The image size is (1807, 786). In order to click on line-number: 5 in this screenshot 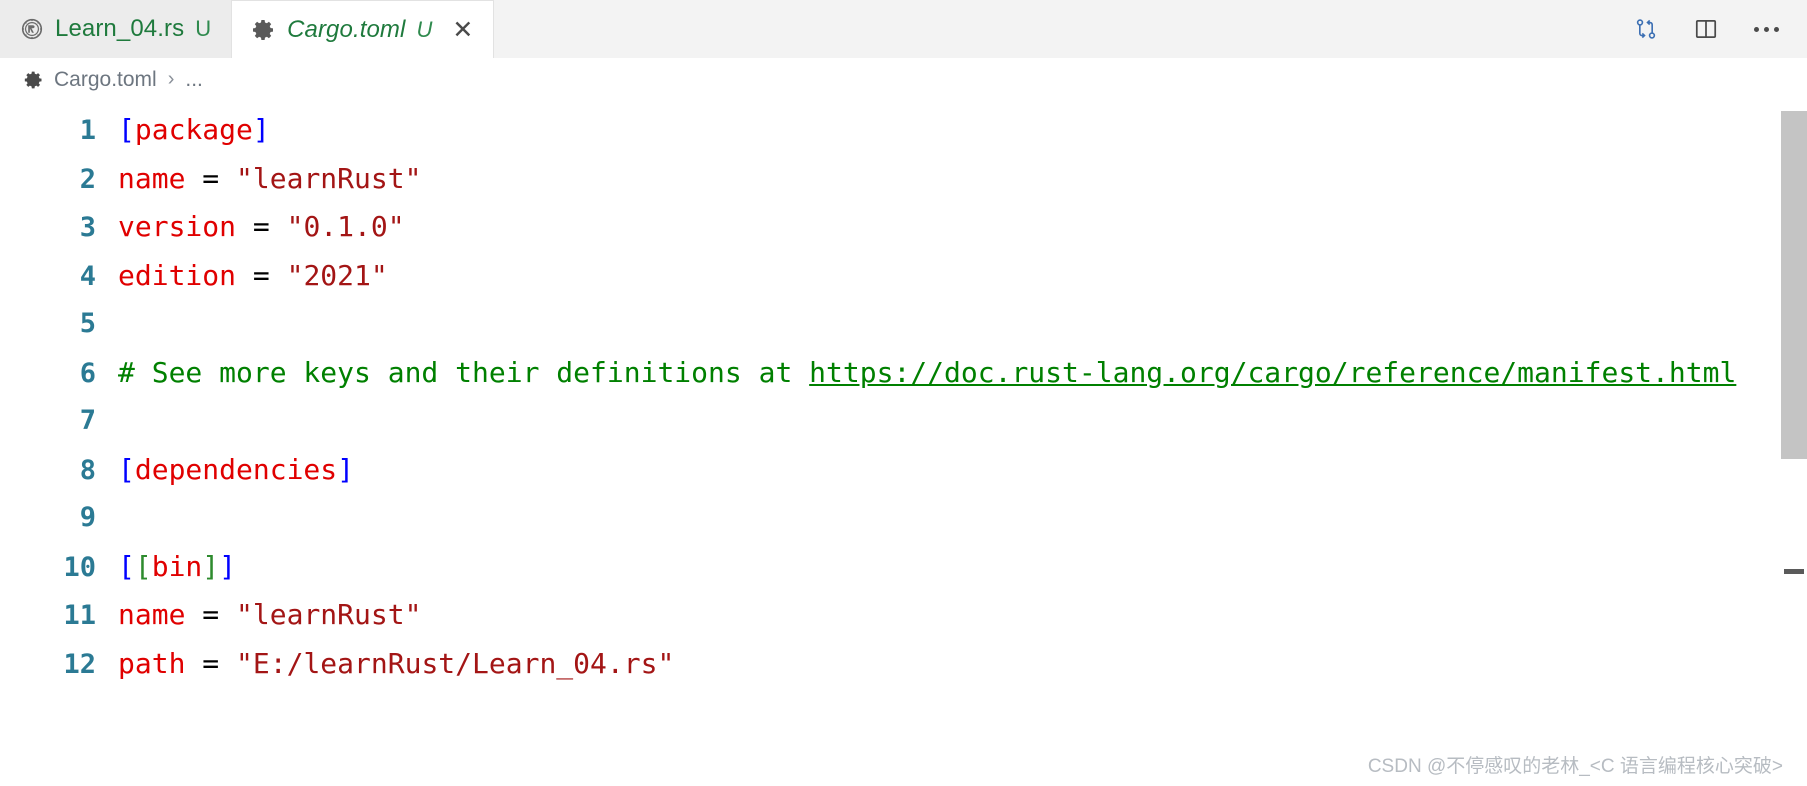, I will do `click(87, 323)`.